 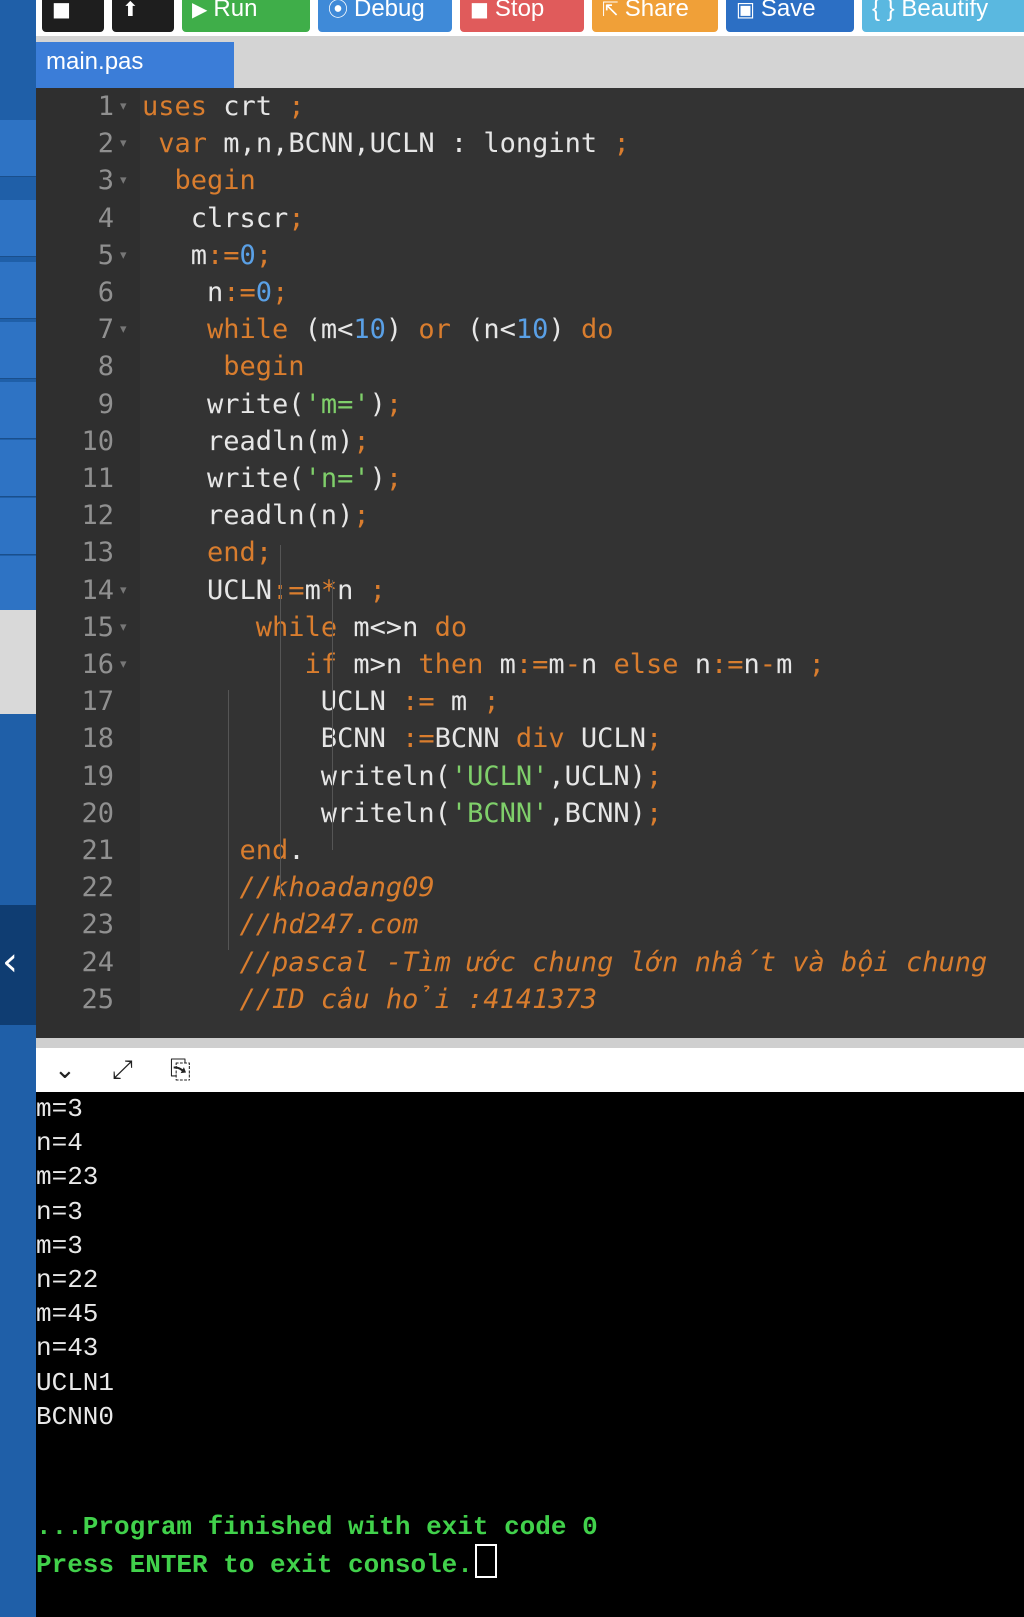 What do you see at coordinates (288, 888) in the screenshot?
I see `code-line: //khoadang09` at bounding box center [288, 888].